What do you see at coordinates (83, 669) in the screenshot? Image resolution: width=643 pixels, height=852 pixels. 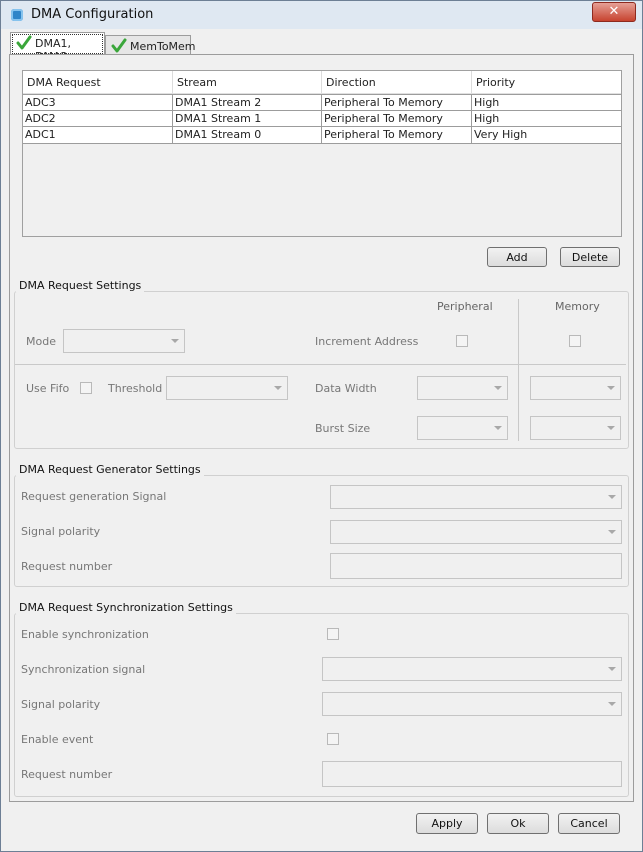 I see `sync-signal-label: Synchronization signal` at bounding box center [83, 669].